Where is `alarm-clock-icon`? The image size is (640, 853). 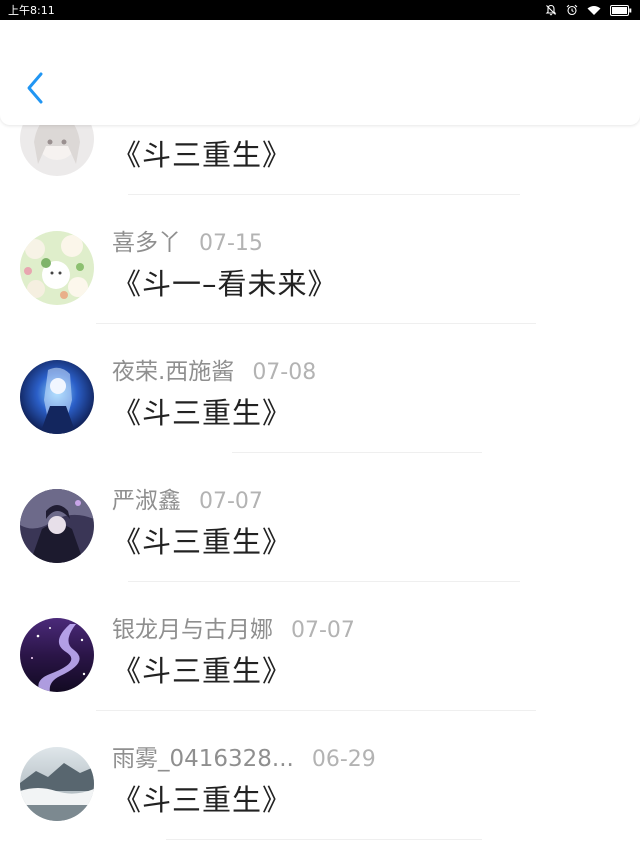
alarm-clock-icon is located at coordinates (572, 10).